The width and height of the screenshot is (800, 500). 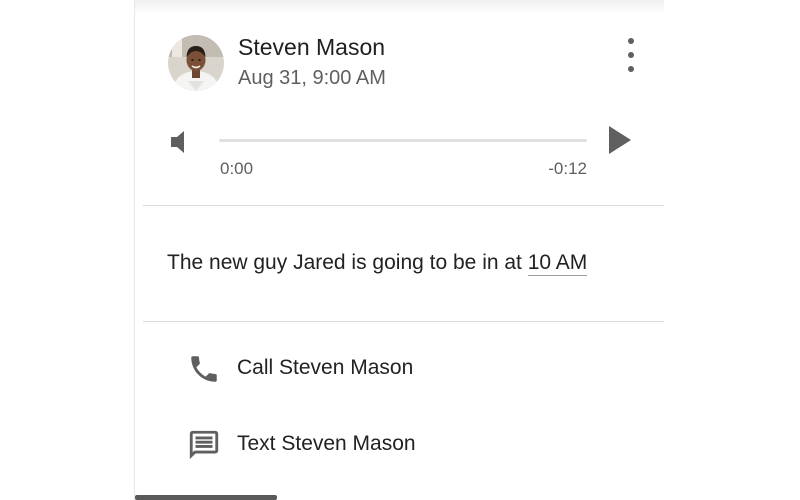 What do you see at coordinates (347, 262) in the screenshot?
I see `transcript-body: The new guy Jared is going to be in at` at bounding box center [347, 262].